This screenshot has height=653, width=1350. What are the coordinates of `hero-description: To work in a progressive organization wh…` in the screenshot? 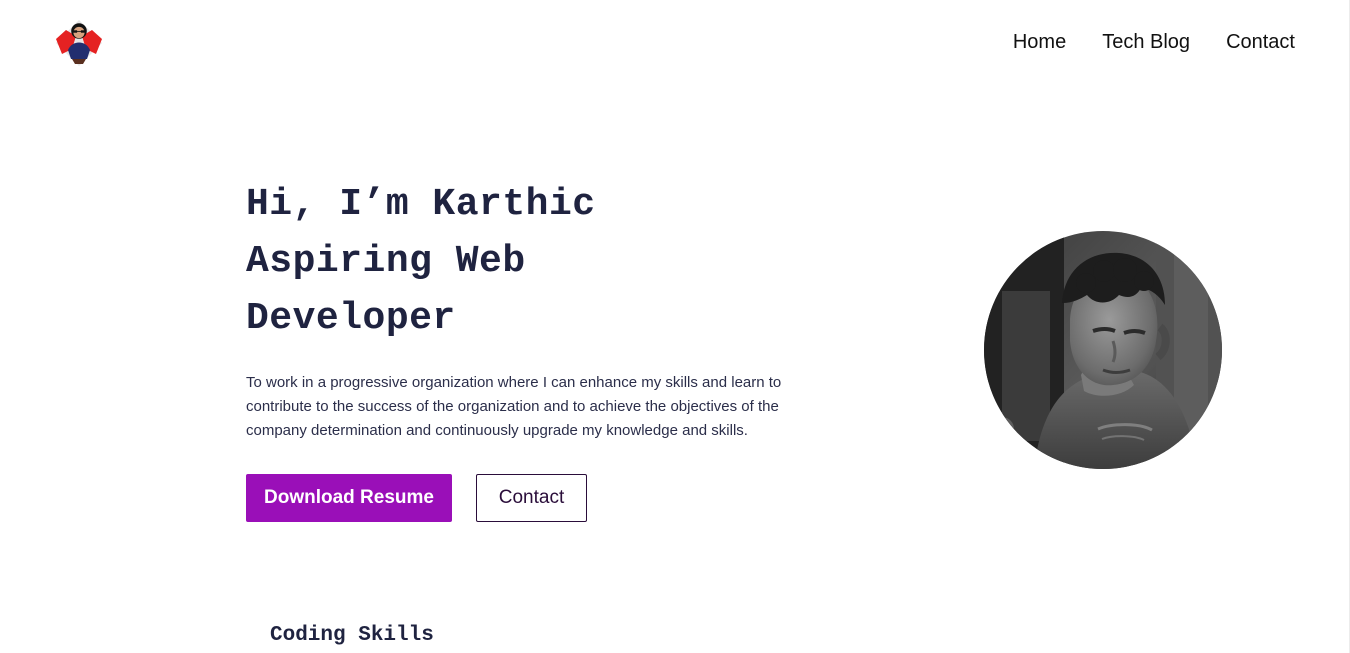 It's located at (514, 406).